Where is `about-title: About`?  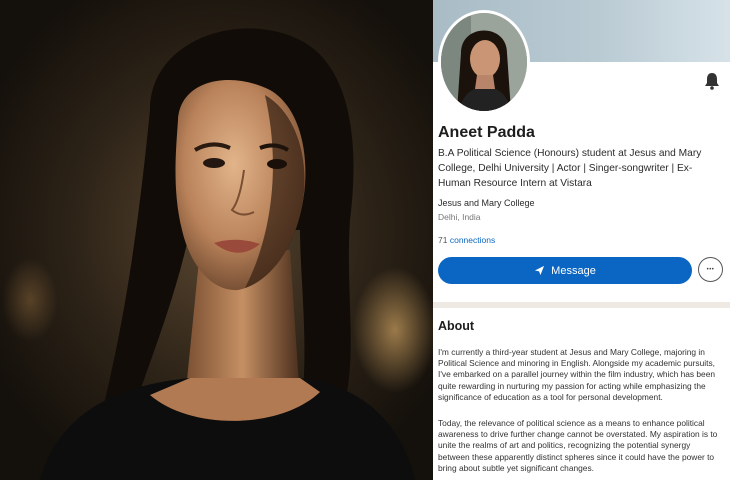
about-title: About is located at coordinates (456, 326).